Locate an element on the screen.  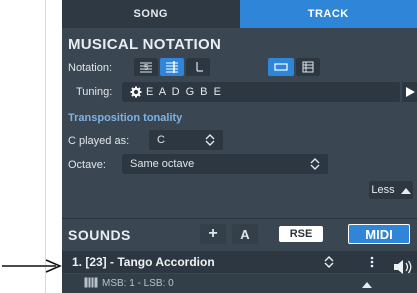
more-options-button is located at coordinates (372, 262).